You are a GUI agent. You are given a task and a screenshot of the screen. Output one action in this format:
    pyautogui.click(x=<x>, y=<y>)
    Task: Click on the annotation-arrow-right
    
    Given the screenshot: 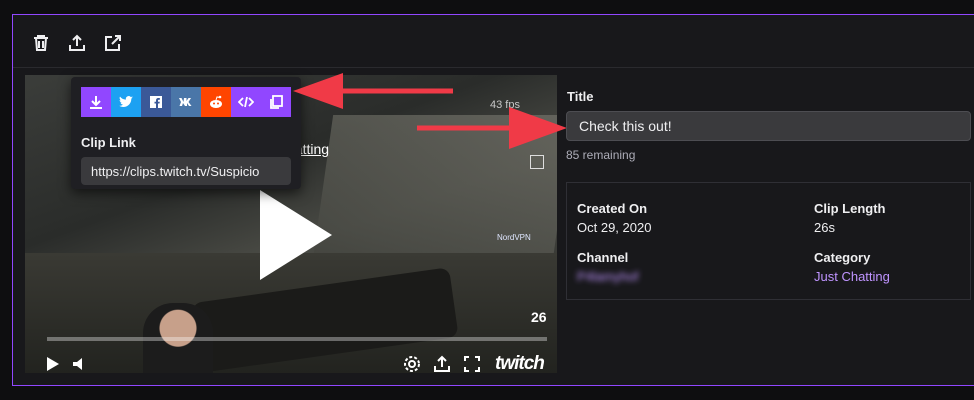 What is the action you would take?
    pyautogui.click(x=492, y=128)
    